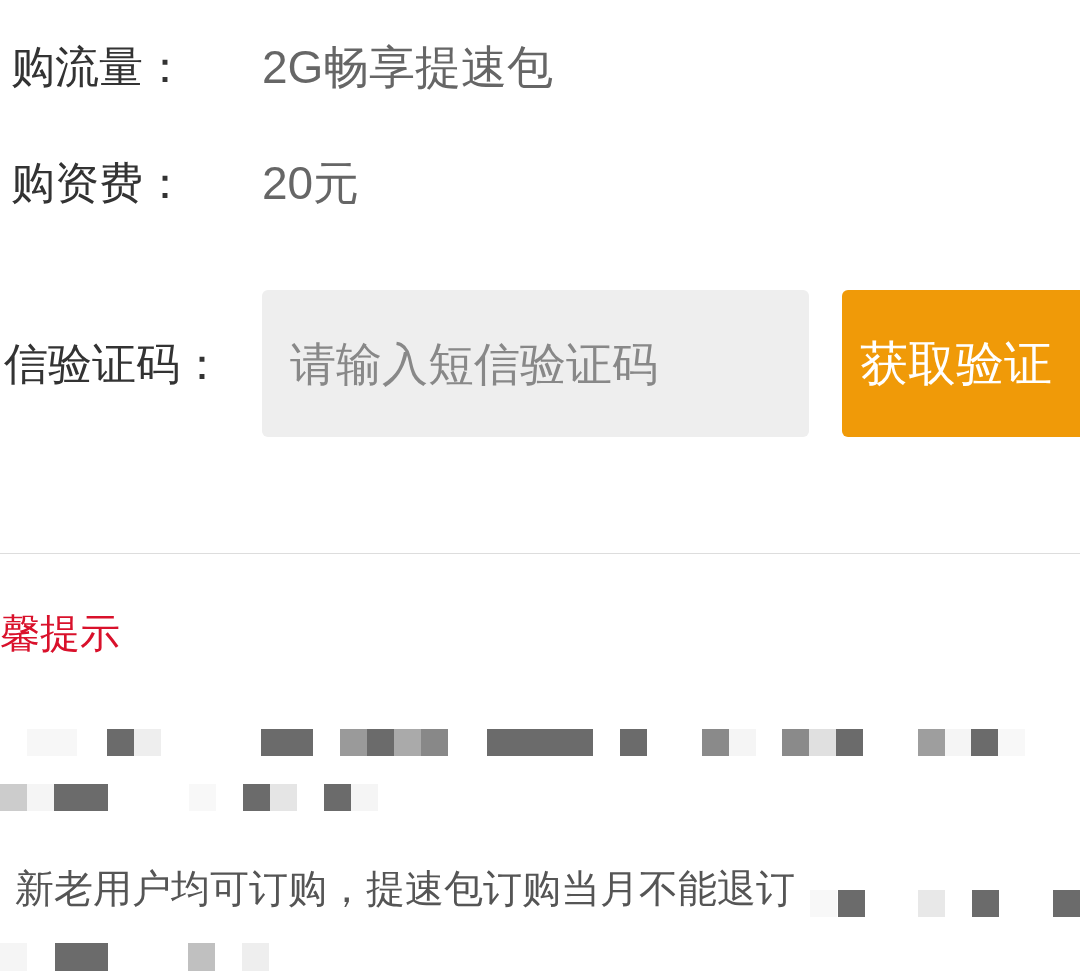 This screenshot has width=1080, height=971. I want to click on field-label: 购流量：, so click(99, 67).